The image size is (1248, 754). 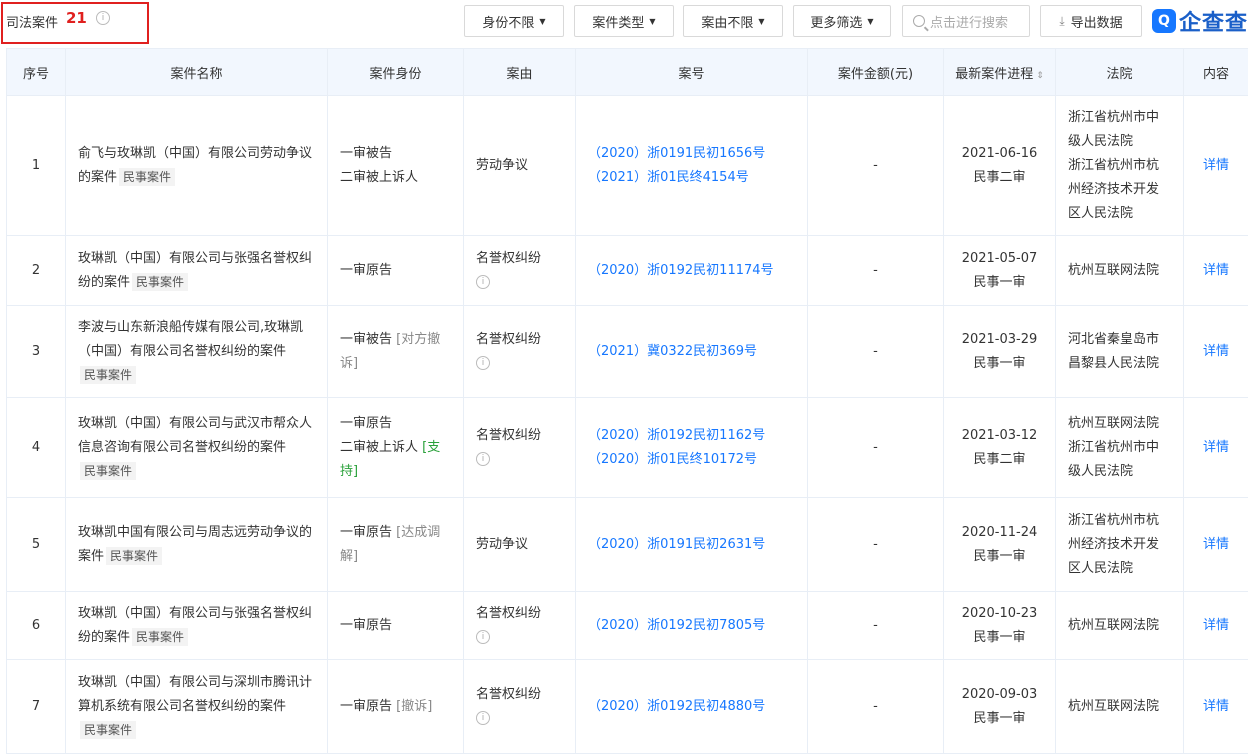 I want to click on case-number-cell: （2020）浙0192民初1162号 （2020）浙01民终10172号, so click(x=691, y=447).